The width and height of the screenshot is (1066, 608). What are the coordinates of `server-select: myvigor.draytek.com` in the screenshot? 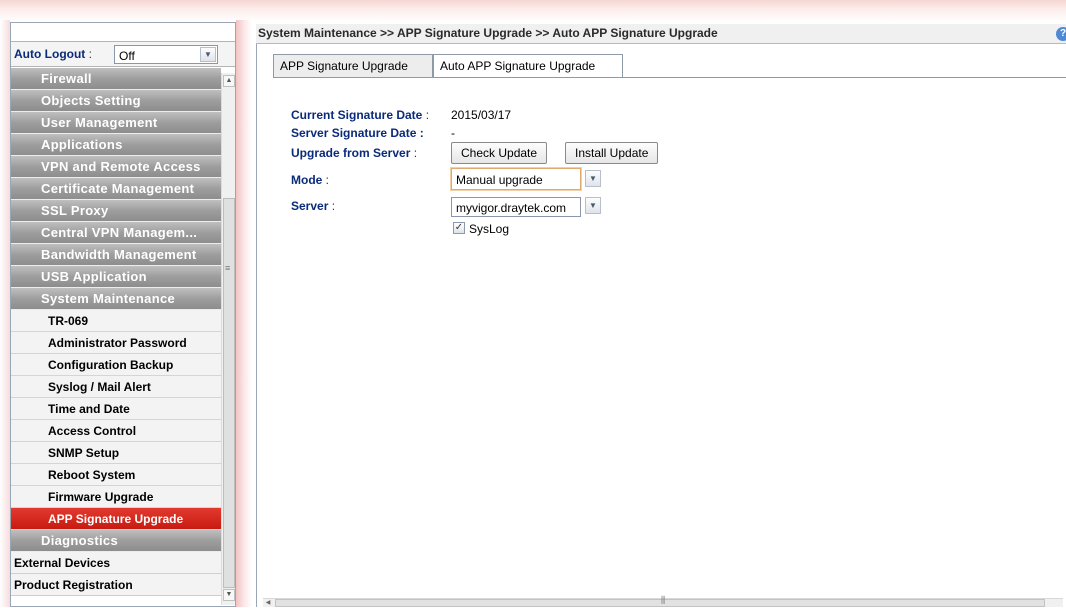 It's located at (516, 207).